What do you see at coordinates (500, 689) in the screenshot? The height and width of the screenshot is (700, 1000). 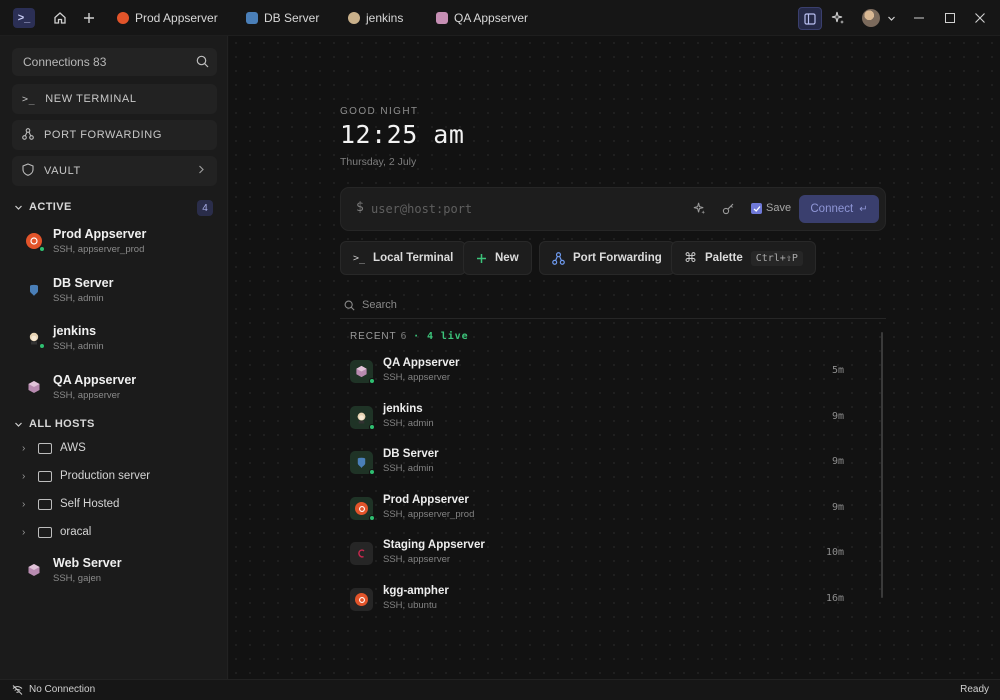 I see `status-bar: No Connection Ready` at bounding box center [500, 689].